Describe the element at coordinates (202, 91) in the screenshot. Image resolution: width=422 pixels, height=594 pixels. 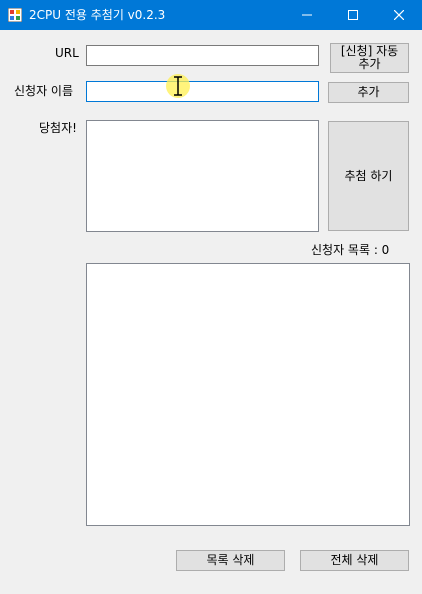
I see `applicant-name-input` at that location.